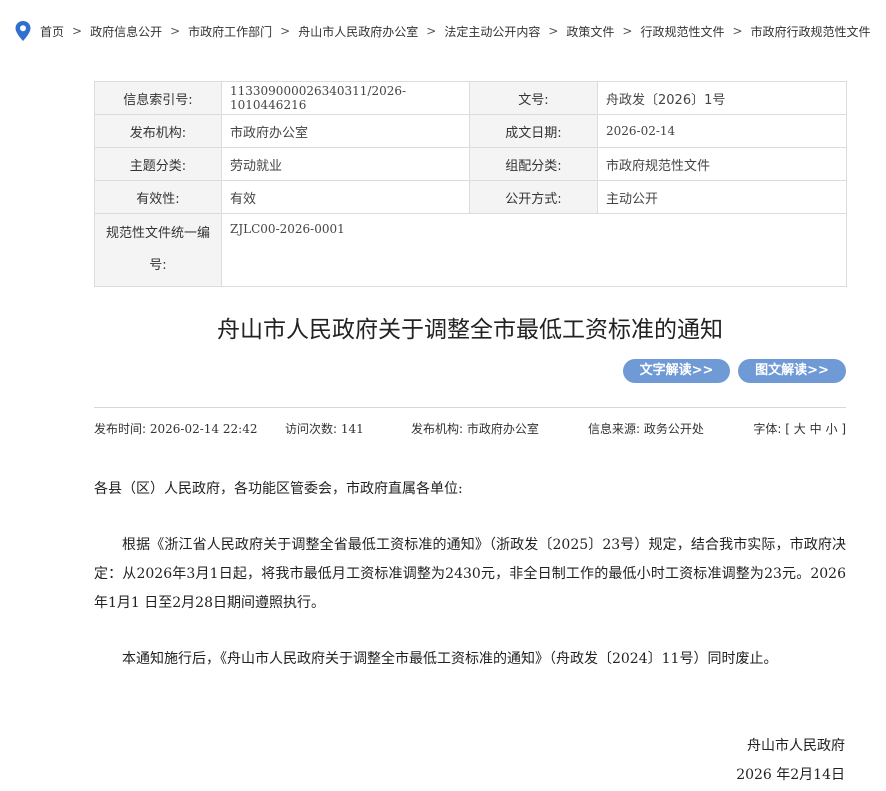 This screenshot has height=791, width=886. Describe the element at coordinates (787, 429) in the screenshot. I see `font-bracket-open: [` at that location.